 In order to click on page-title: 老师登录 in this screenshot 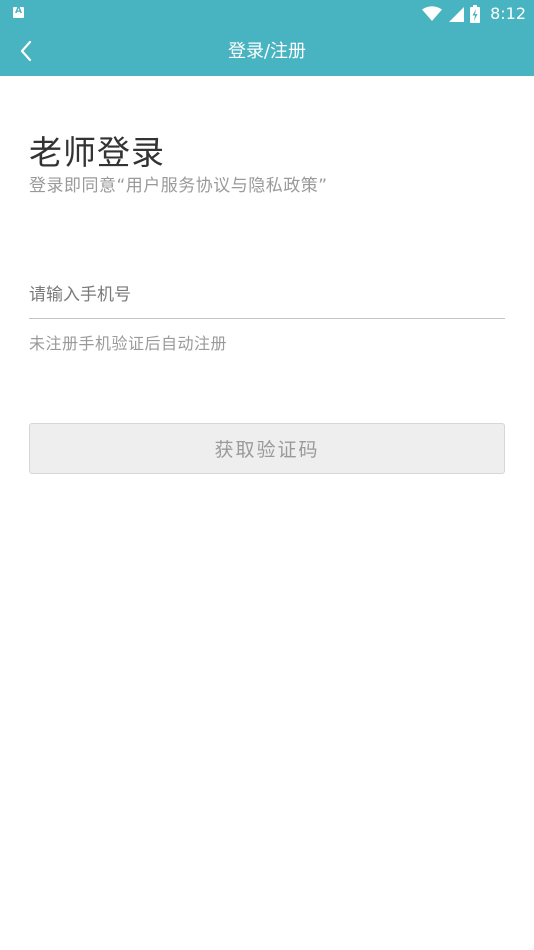, I will do `click(97, 152)`.